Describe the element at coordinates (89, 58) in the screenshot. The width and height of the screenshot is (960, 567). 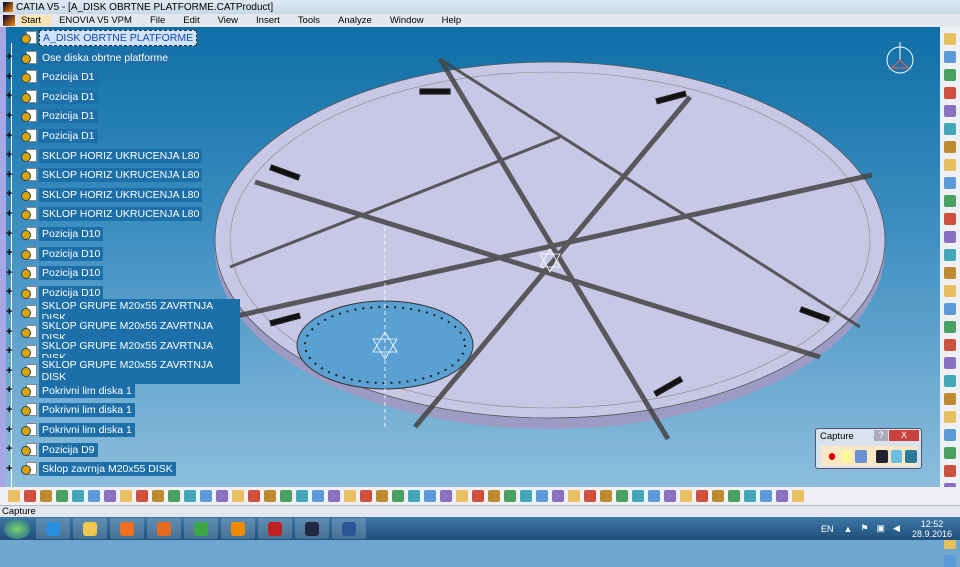
I see `tree-item: + Ose diska obrtne platforme` at that location.